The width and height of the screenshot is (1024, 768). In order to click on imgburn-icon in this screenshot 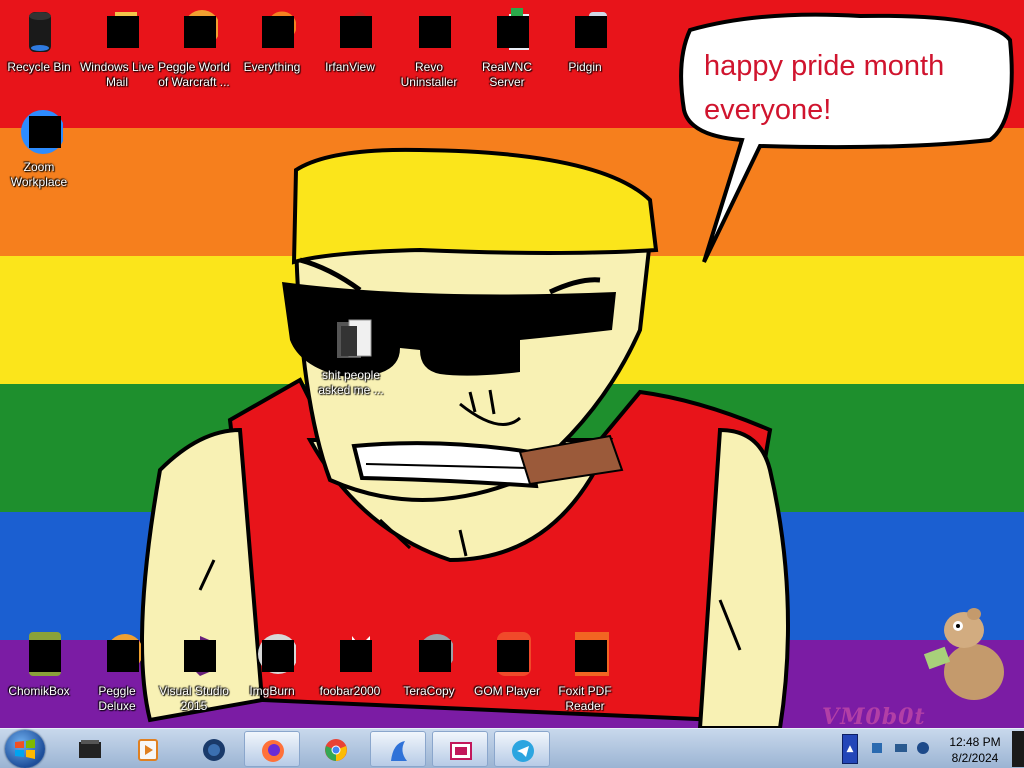, I will do `click(272, 656)`.